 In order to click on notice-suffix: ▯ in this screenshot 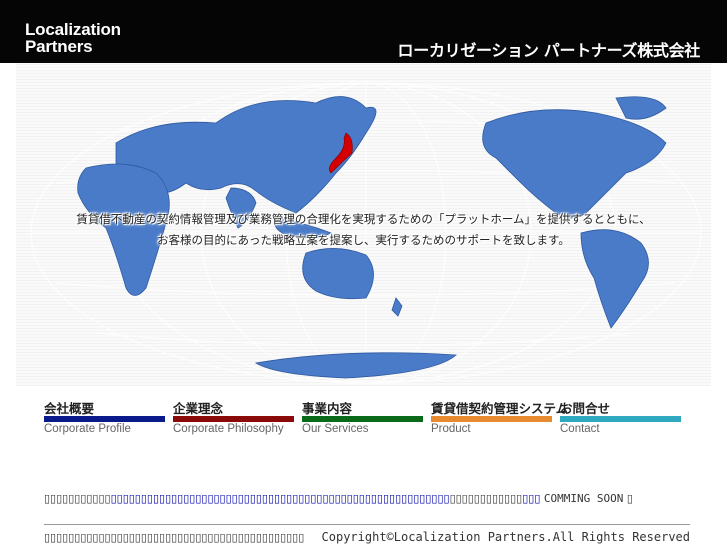, I will do `click(629, 498)`.